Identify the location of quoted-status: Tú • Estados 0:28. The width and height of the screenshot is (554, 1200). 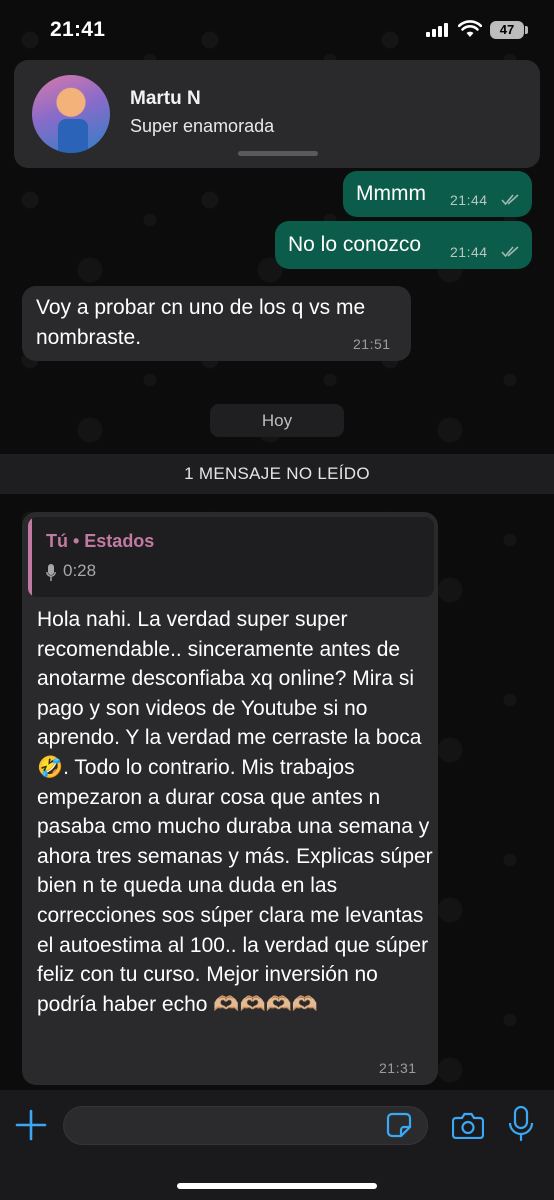
(231, 557).